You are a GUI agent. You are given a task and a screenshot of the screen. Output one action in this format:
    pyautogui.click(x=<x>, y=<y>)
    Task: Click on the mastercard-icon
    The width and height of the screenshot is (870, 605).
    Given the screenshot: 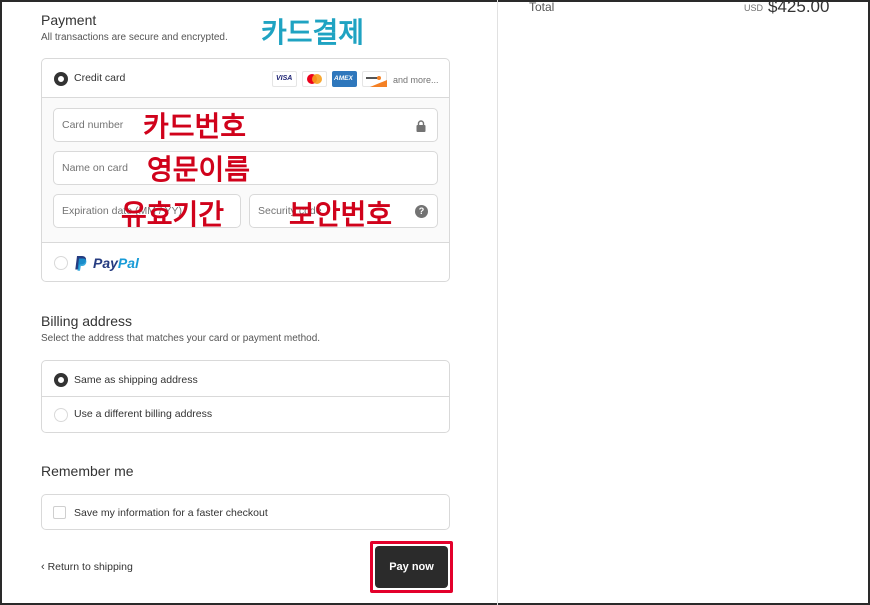 What is the action you would take?
    pyautogui.click(x=314, y=79)
    